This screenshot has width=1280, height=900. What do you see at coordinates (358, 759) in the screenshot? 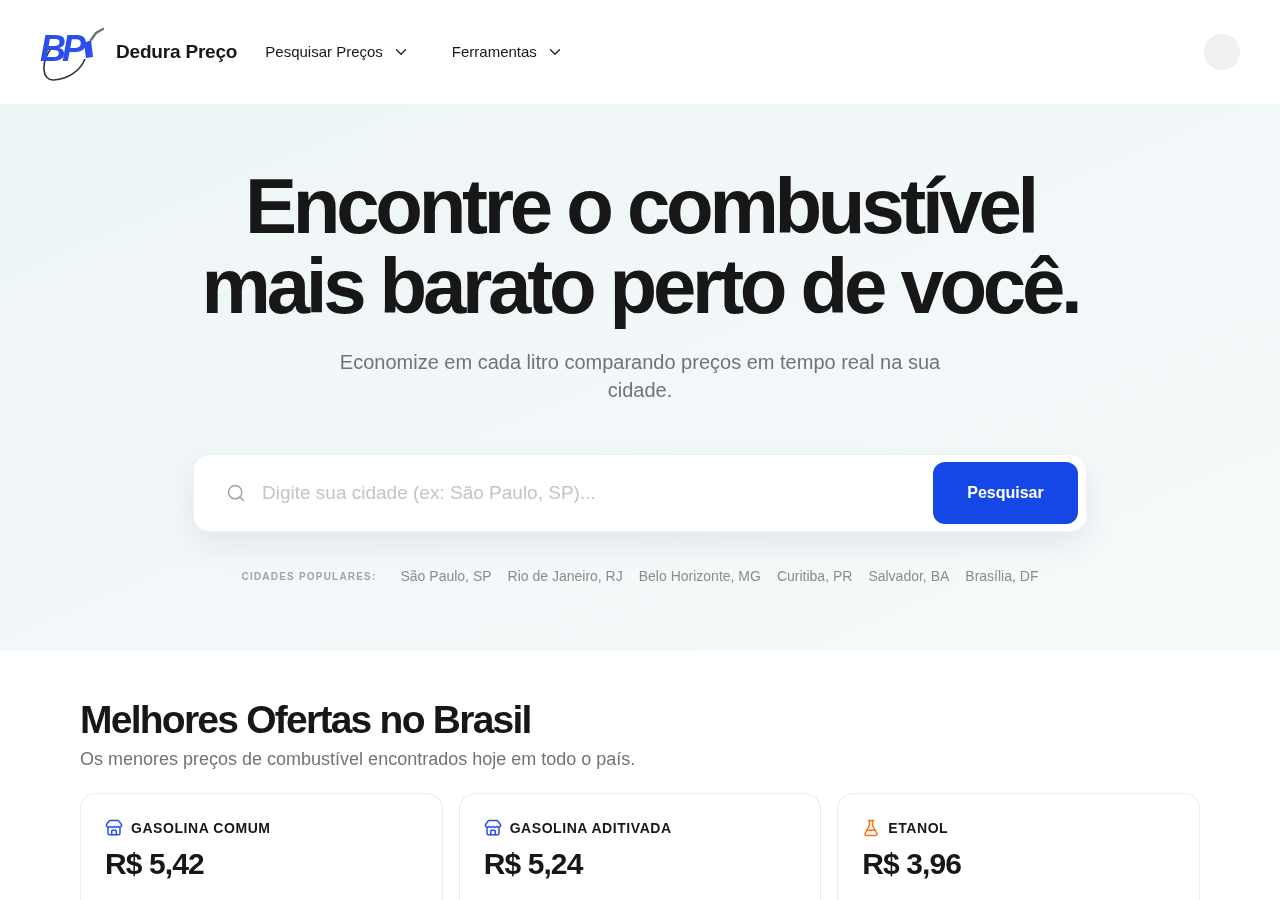
I see `section-subtitle: Os menores preços de combustível encontrados hoje em todo o país.` at bounding box center [358, 759].